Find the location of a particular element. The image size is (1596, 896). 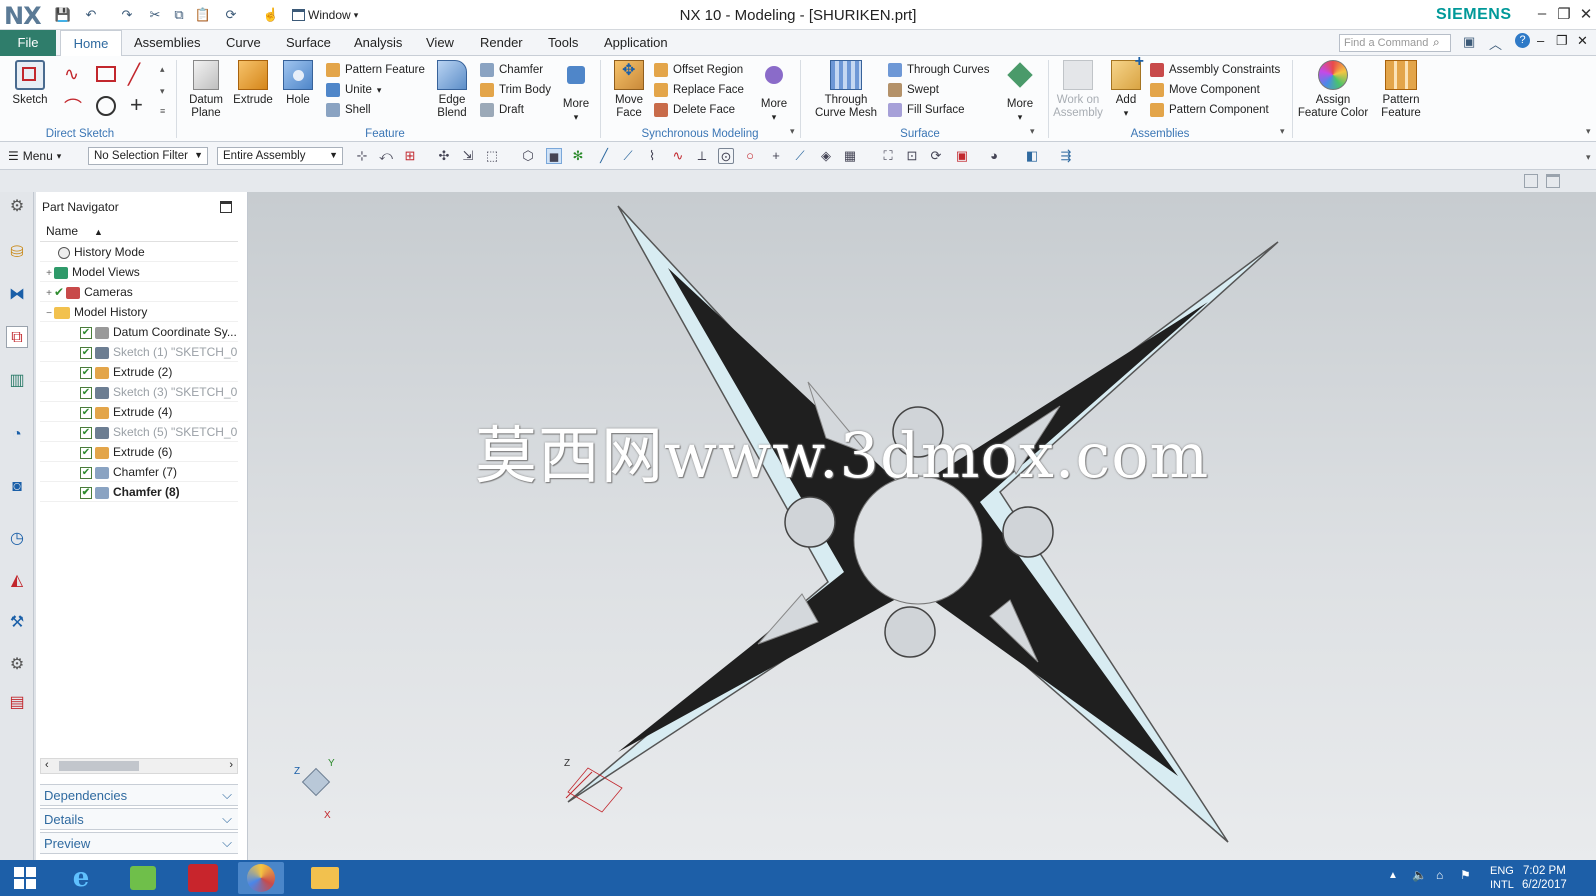

help-icon: ? is located at coordinates (1522, 40).